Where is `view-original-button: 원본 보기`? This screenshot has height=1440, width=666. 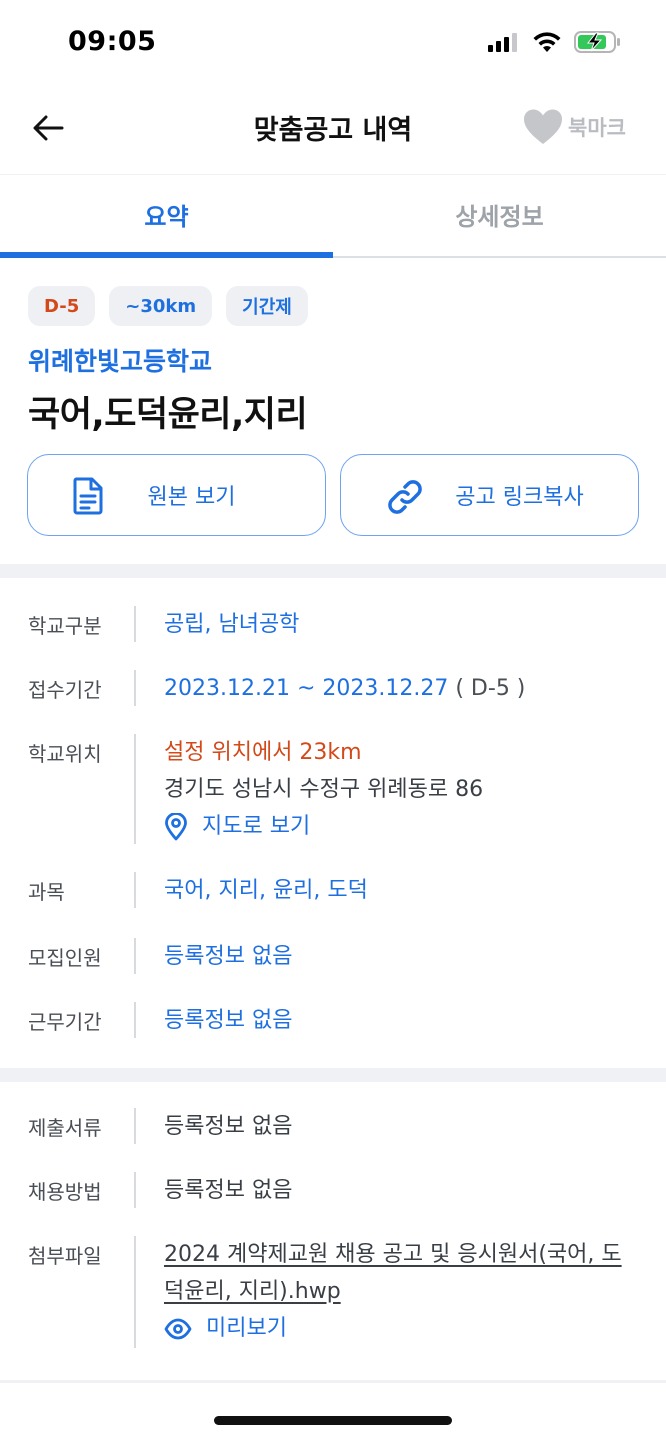 view-original-button: 원본 보기 is located at coordinates (176, 495).